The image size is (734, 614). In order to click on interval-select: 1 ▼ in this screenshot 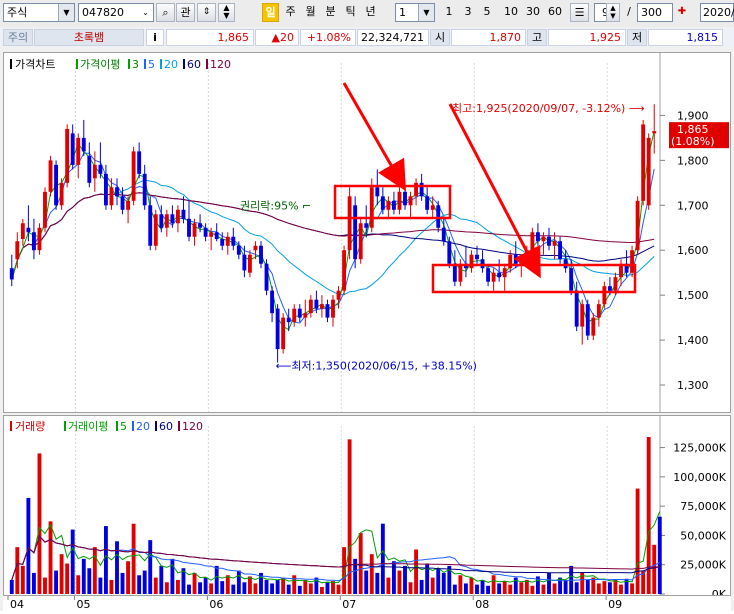, I will do `click(415, 12)`.